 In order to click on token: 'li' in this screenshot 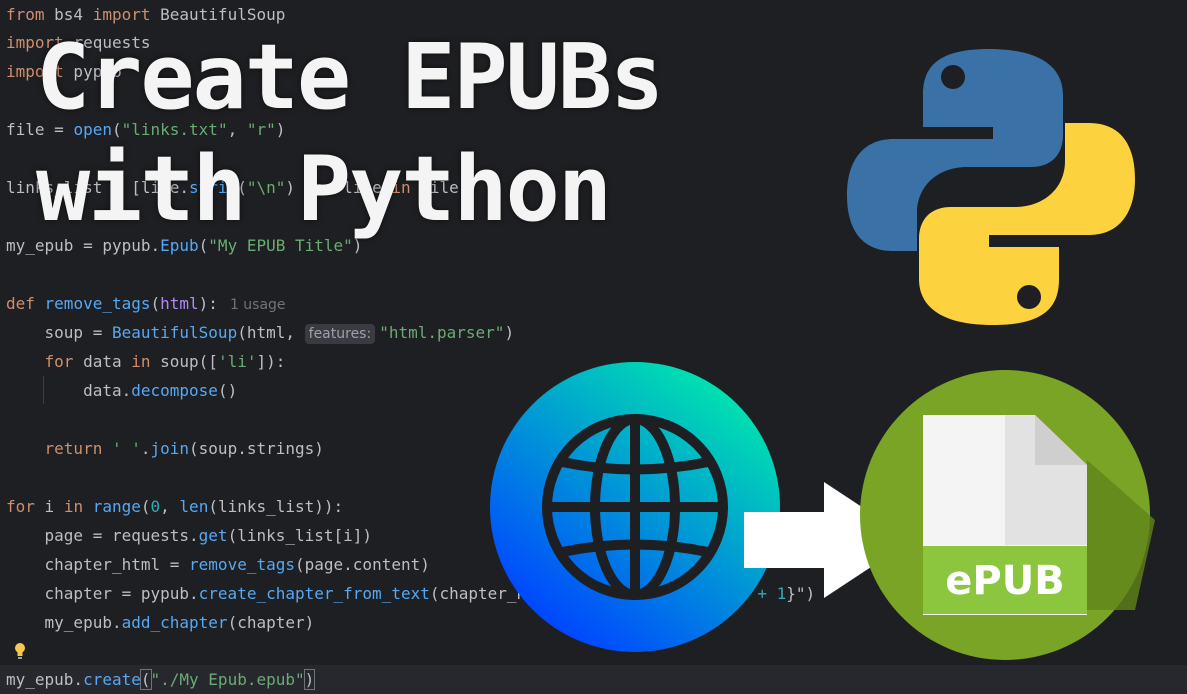, I will do `click(237, 361)`.